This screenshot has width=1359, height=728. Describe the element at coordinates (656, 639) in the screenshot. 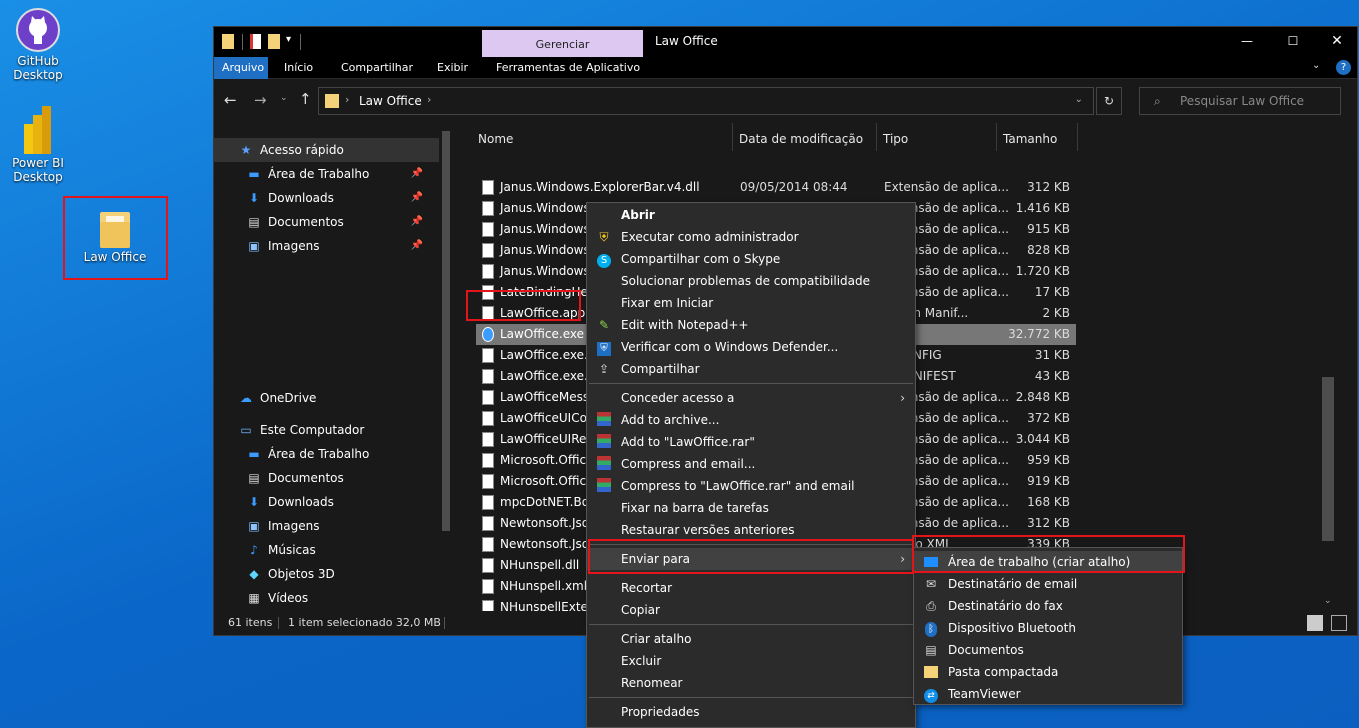

I see `menu-item-label: Criar atalho` at that location.